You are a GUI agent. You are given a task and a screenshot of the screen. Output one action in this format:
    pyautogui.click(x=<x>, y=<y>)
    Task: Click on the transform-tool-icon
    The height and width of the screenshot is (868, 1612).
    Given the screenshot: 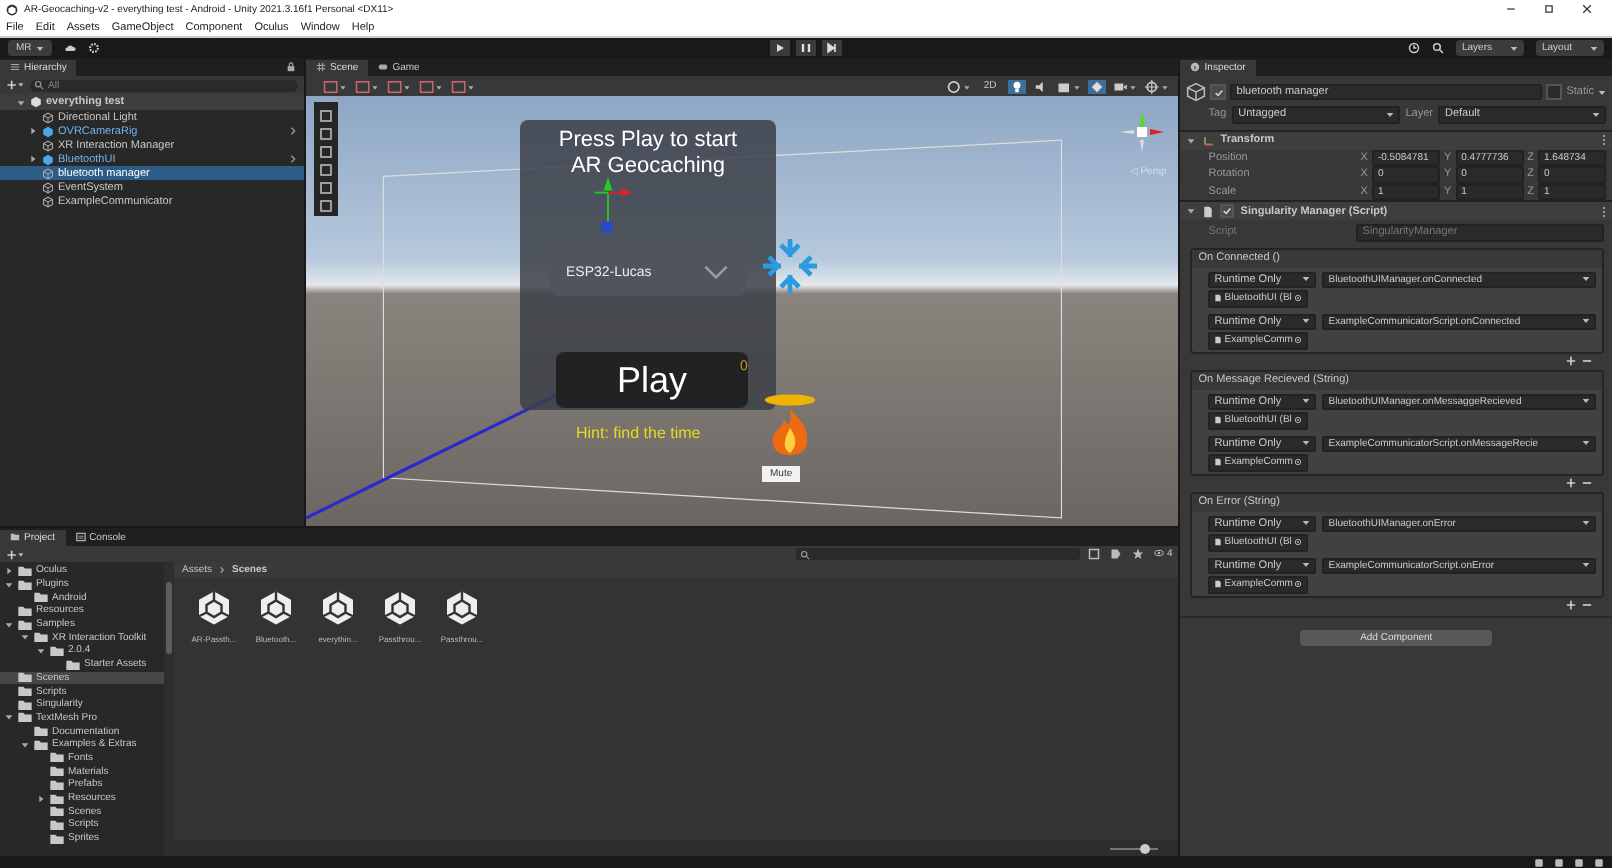 What is the action you would take?
    pyautogui.click(x=326, y=206)
    